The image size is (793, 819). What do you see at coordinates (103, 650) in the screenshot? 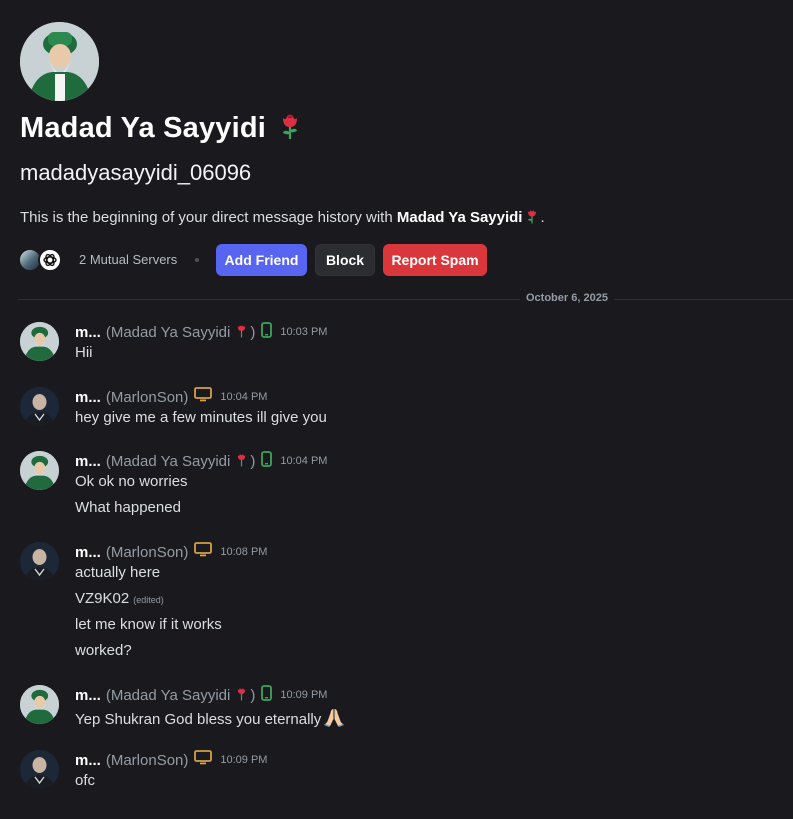
I see `message-text: worked?` at bounding box center [103, 650].